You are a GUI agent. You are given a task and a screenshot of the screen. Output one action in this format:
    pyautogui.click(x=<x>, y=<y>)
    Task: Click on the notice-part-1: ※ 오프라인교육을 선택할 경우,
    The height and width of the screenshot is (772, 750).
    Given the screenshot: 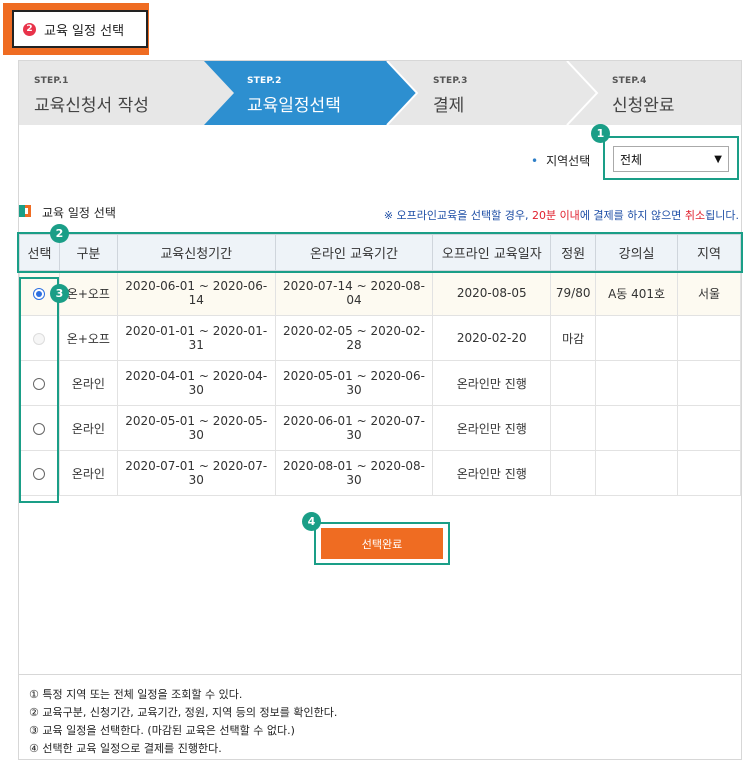 What is the action you would take?
    pyautogui.click(x=457, y=215)
    